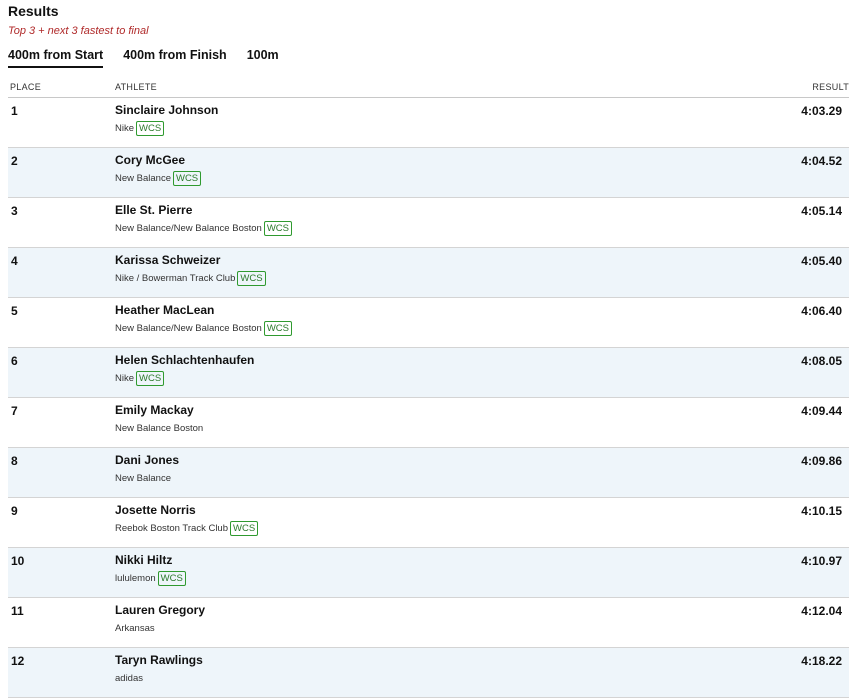 The width and height of the screenshot is (849, 698). I want to click on qualification-note: Top 3 + next 3 fastest to final, so click(78, 31).